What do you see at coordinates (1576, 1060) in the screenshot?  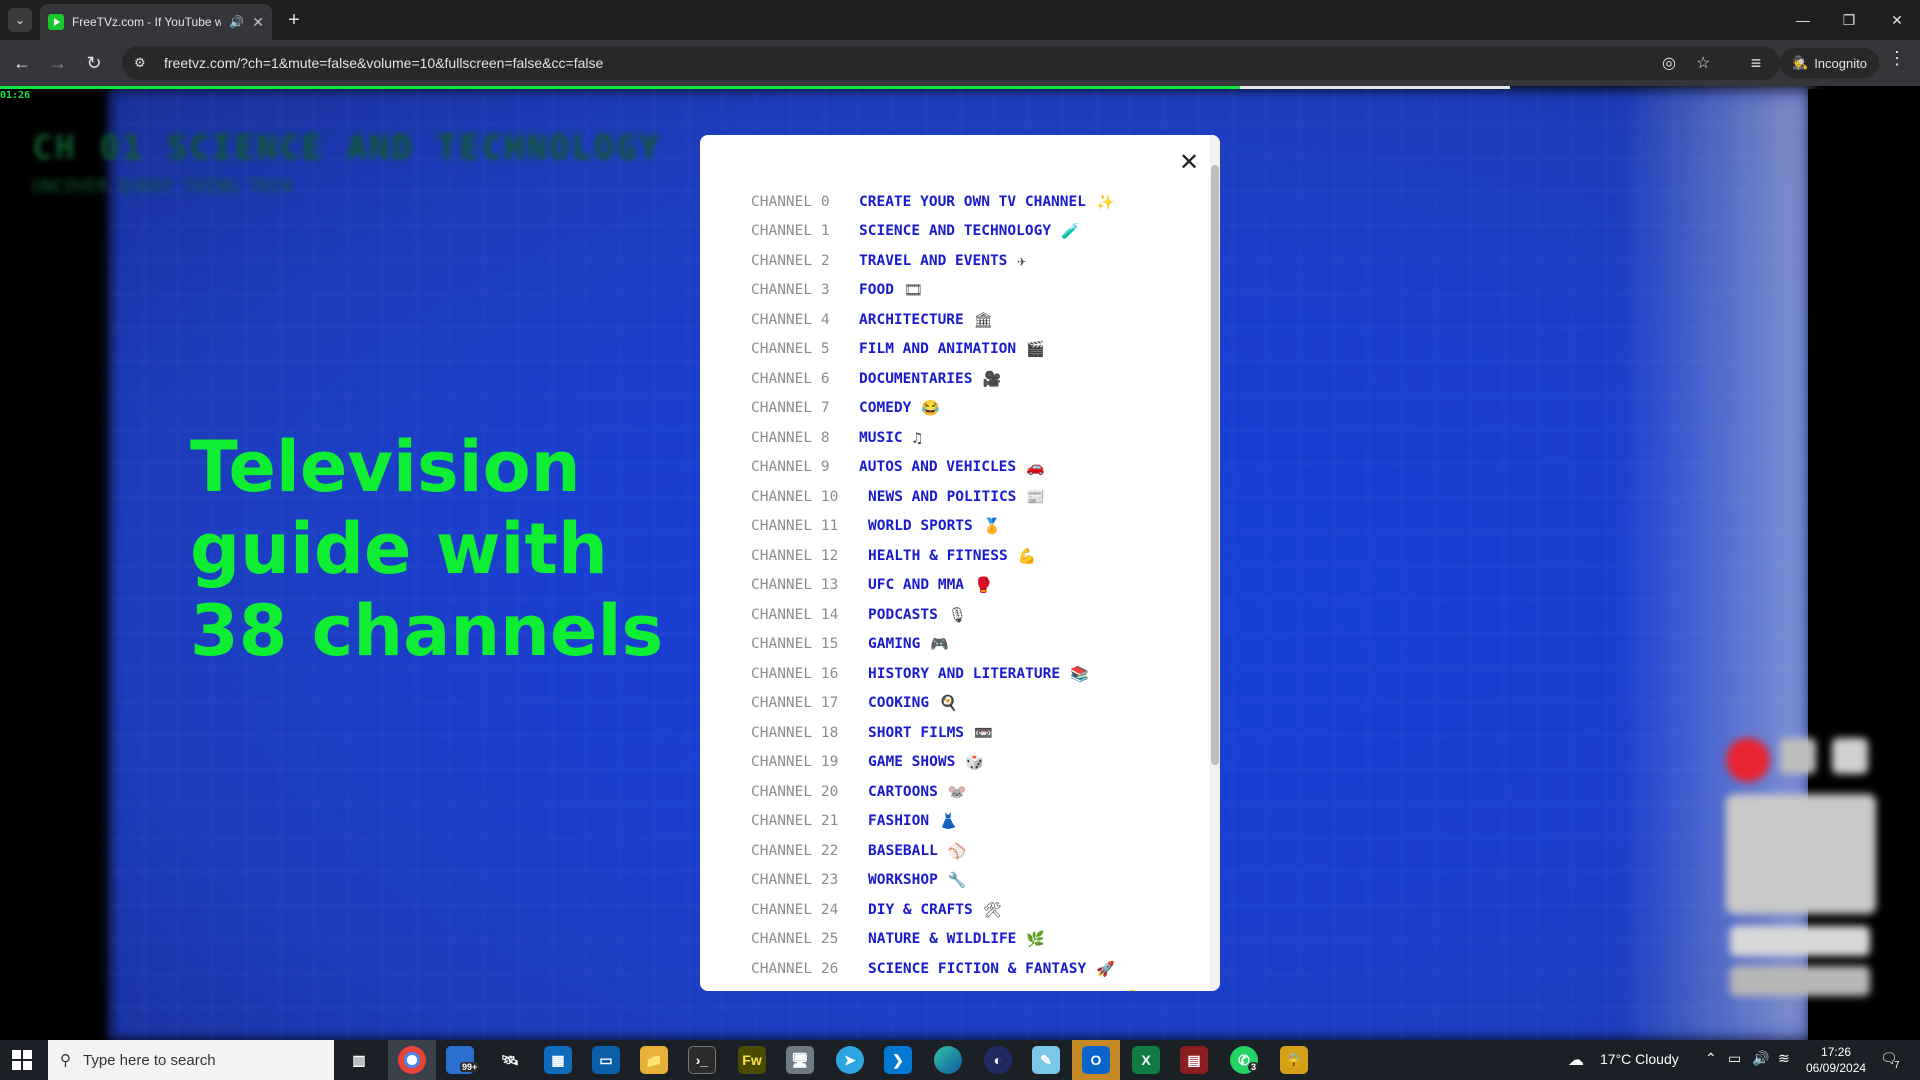 I see `cloud-icon: ☁` at bounding box center [1576, 1060].